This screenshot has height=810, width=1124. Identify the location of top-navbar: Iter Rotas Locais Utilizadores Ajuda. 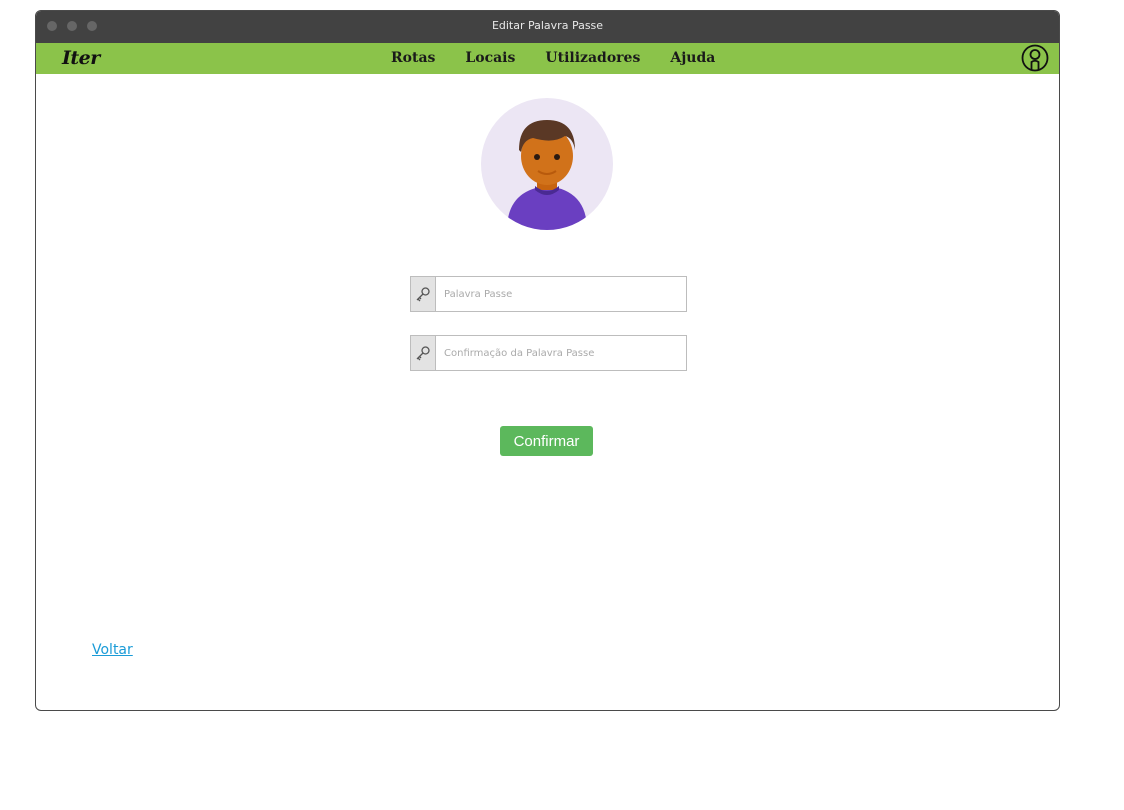
(547, 58).